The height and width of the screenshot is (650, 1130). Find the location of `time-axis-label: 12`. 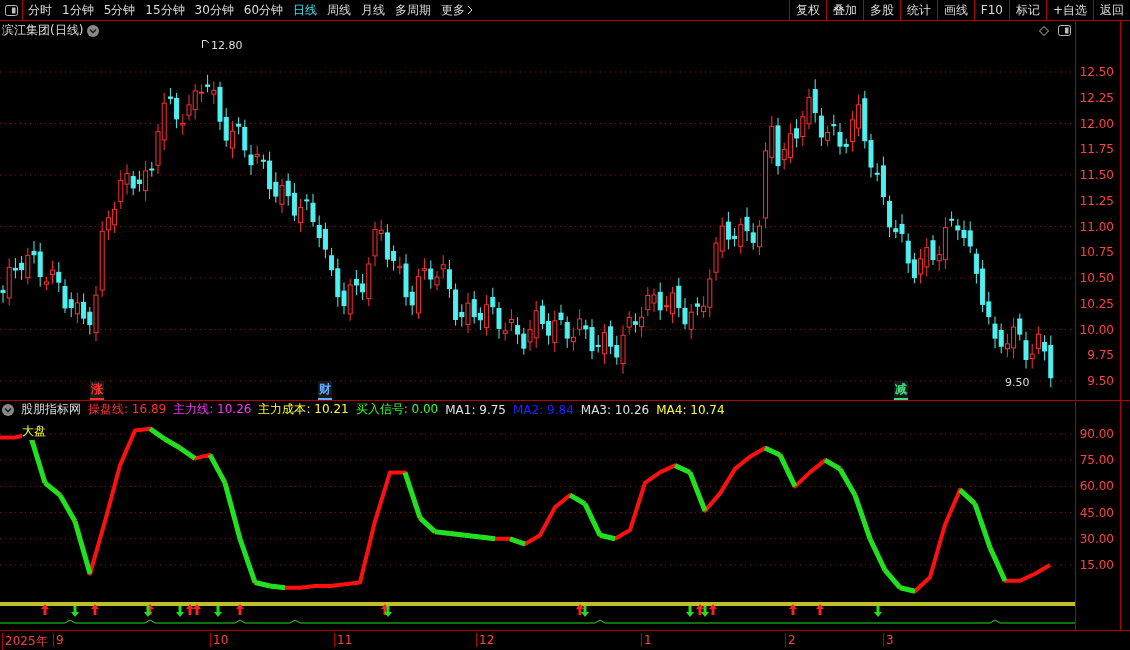

time-axis-label: 12 is located at coordinates (485, 640).